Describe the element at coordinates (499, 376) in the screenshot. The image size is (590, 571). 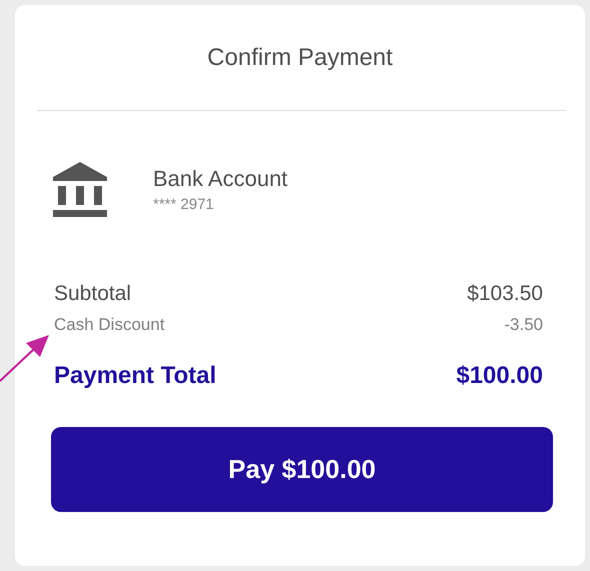
I see `total-amount: $100.00` at that location.